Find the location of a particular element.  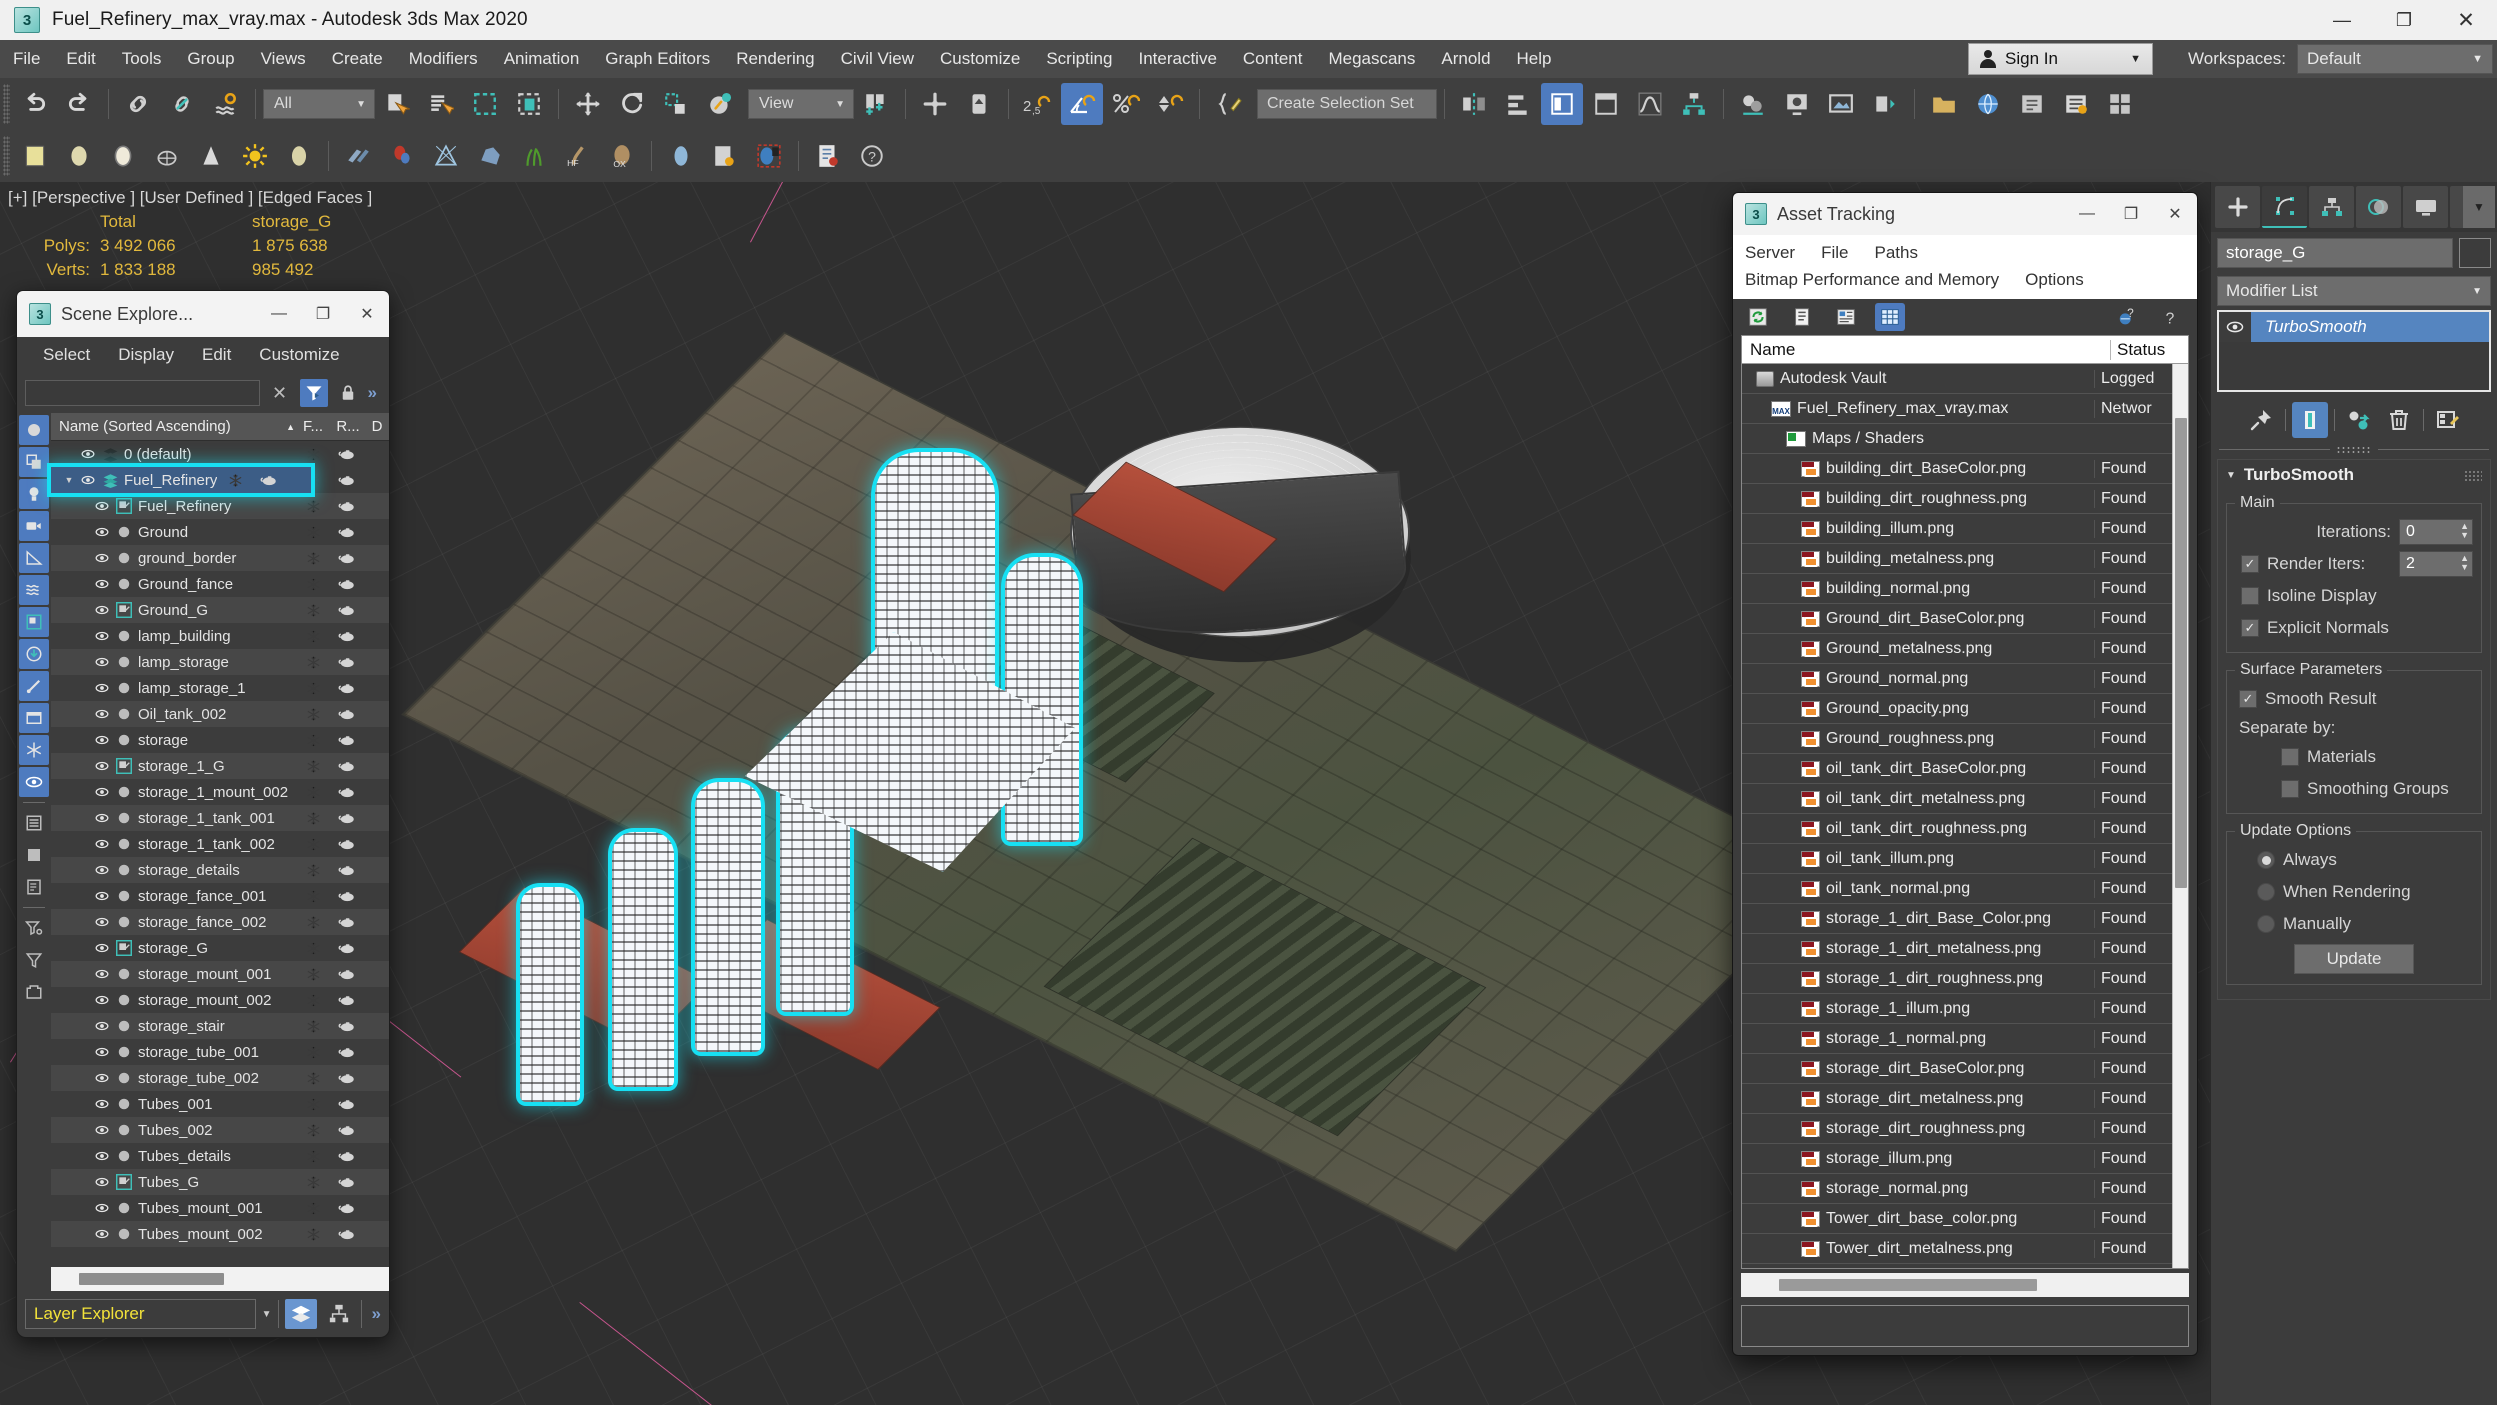

layer-icon is located at coordinates (110, 480).